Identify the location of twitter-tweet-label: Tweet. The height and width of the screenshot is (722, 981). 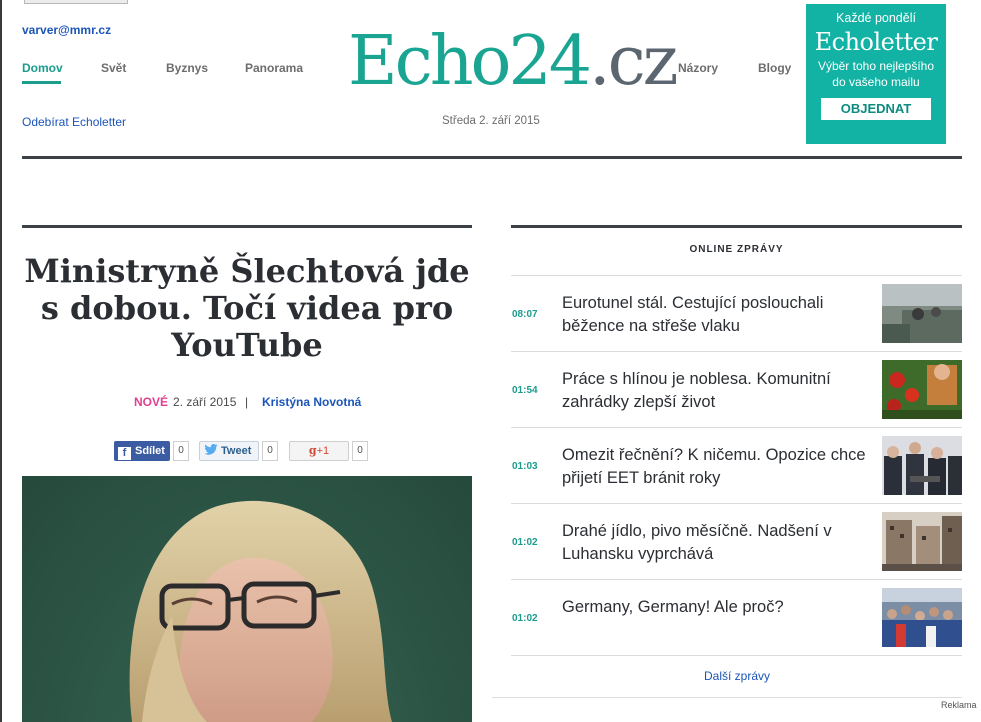
(236, 451).